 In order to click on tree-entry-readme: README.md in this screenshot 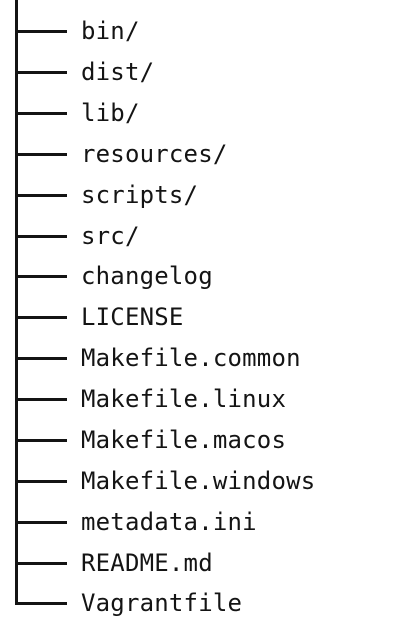, I will do `click(207, 563)`.